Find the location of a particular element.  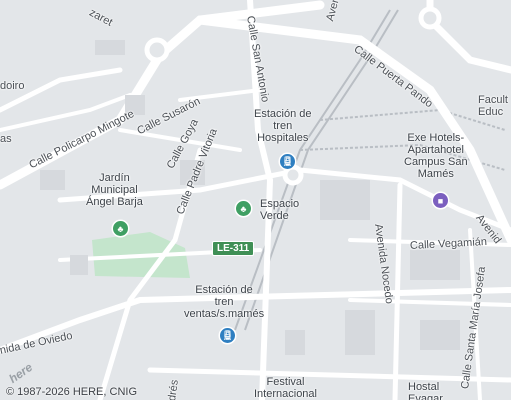

poi-label-espacio-verde: Espacio Verde is located at coordinates (279, 210).